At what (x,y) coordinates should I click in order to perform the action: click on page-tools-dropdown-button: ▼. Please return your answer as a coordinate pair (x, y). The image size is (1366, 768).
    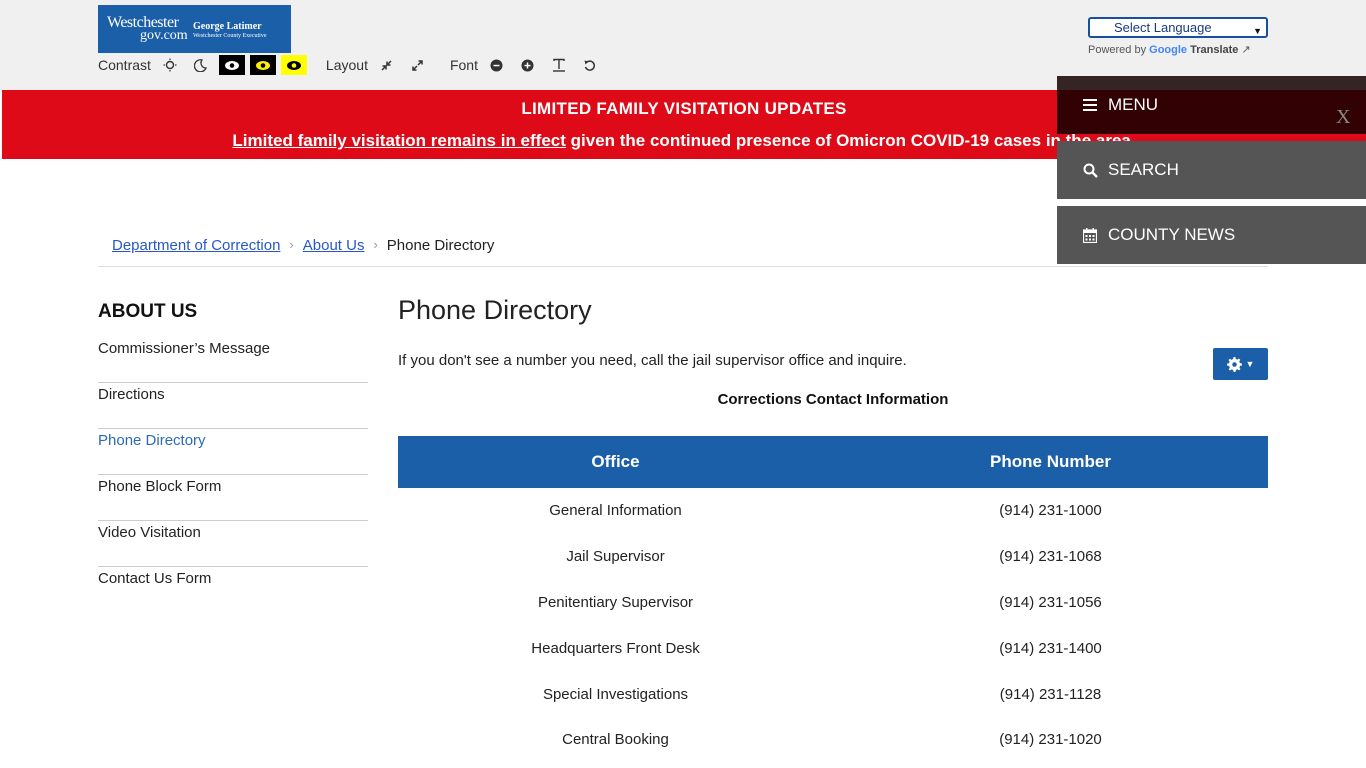
    Looking at the image, I should click on (1240, 364).